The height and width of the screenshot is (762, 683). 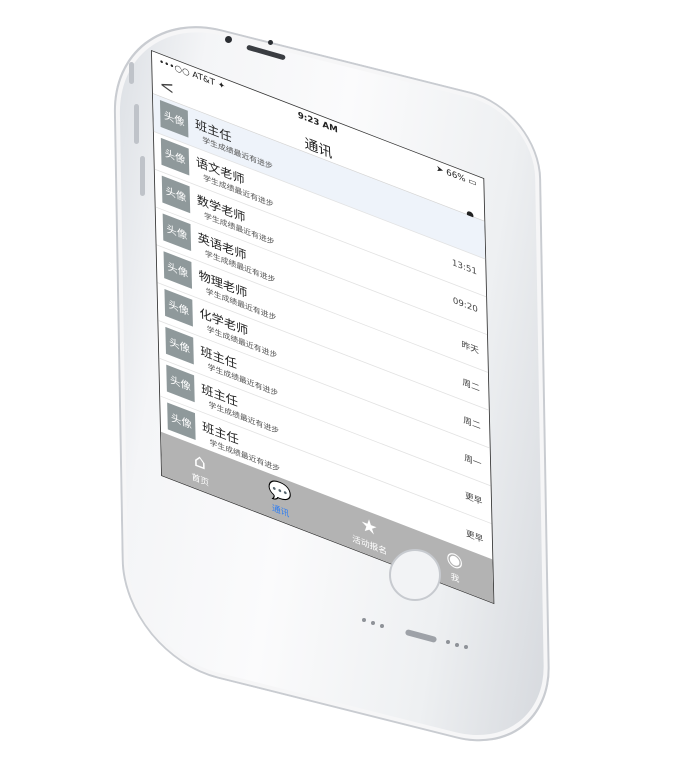 What do you see at coordinates (465, 305) in the screenshot?
I see `message-time: 09:20` at bounding box center [465, 305].